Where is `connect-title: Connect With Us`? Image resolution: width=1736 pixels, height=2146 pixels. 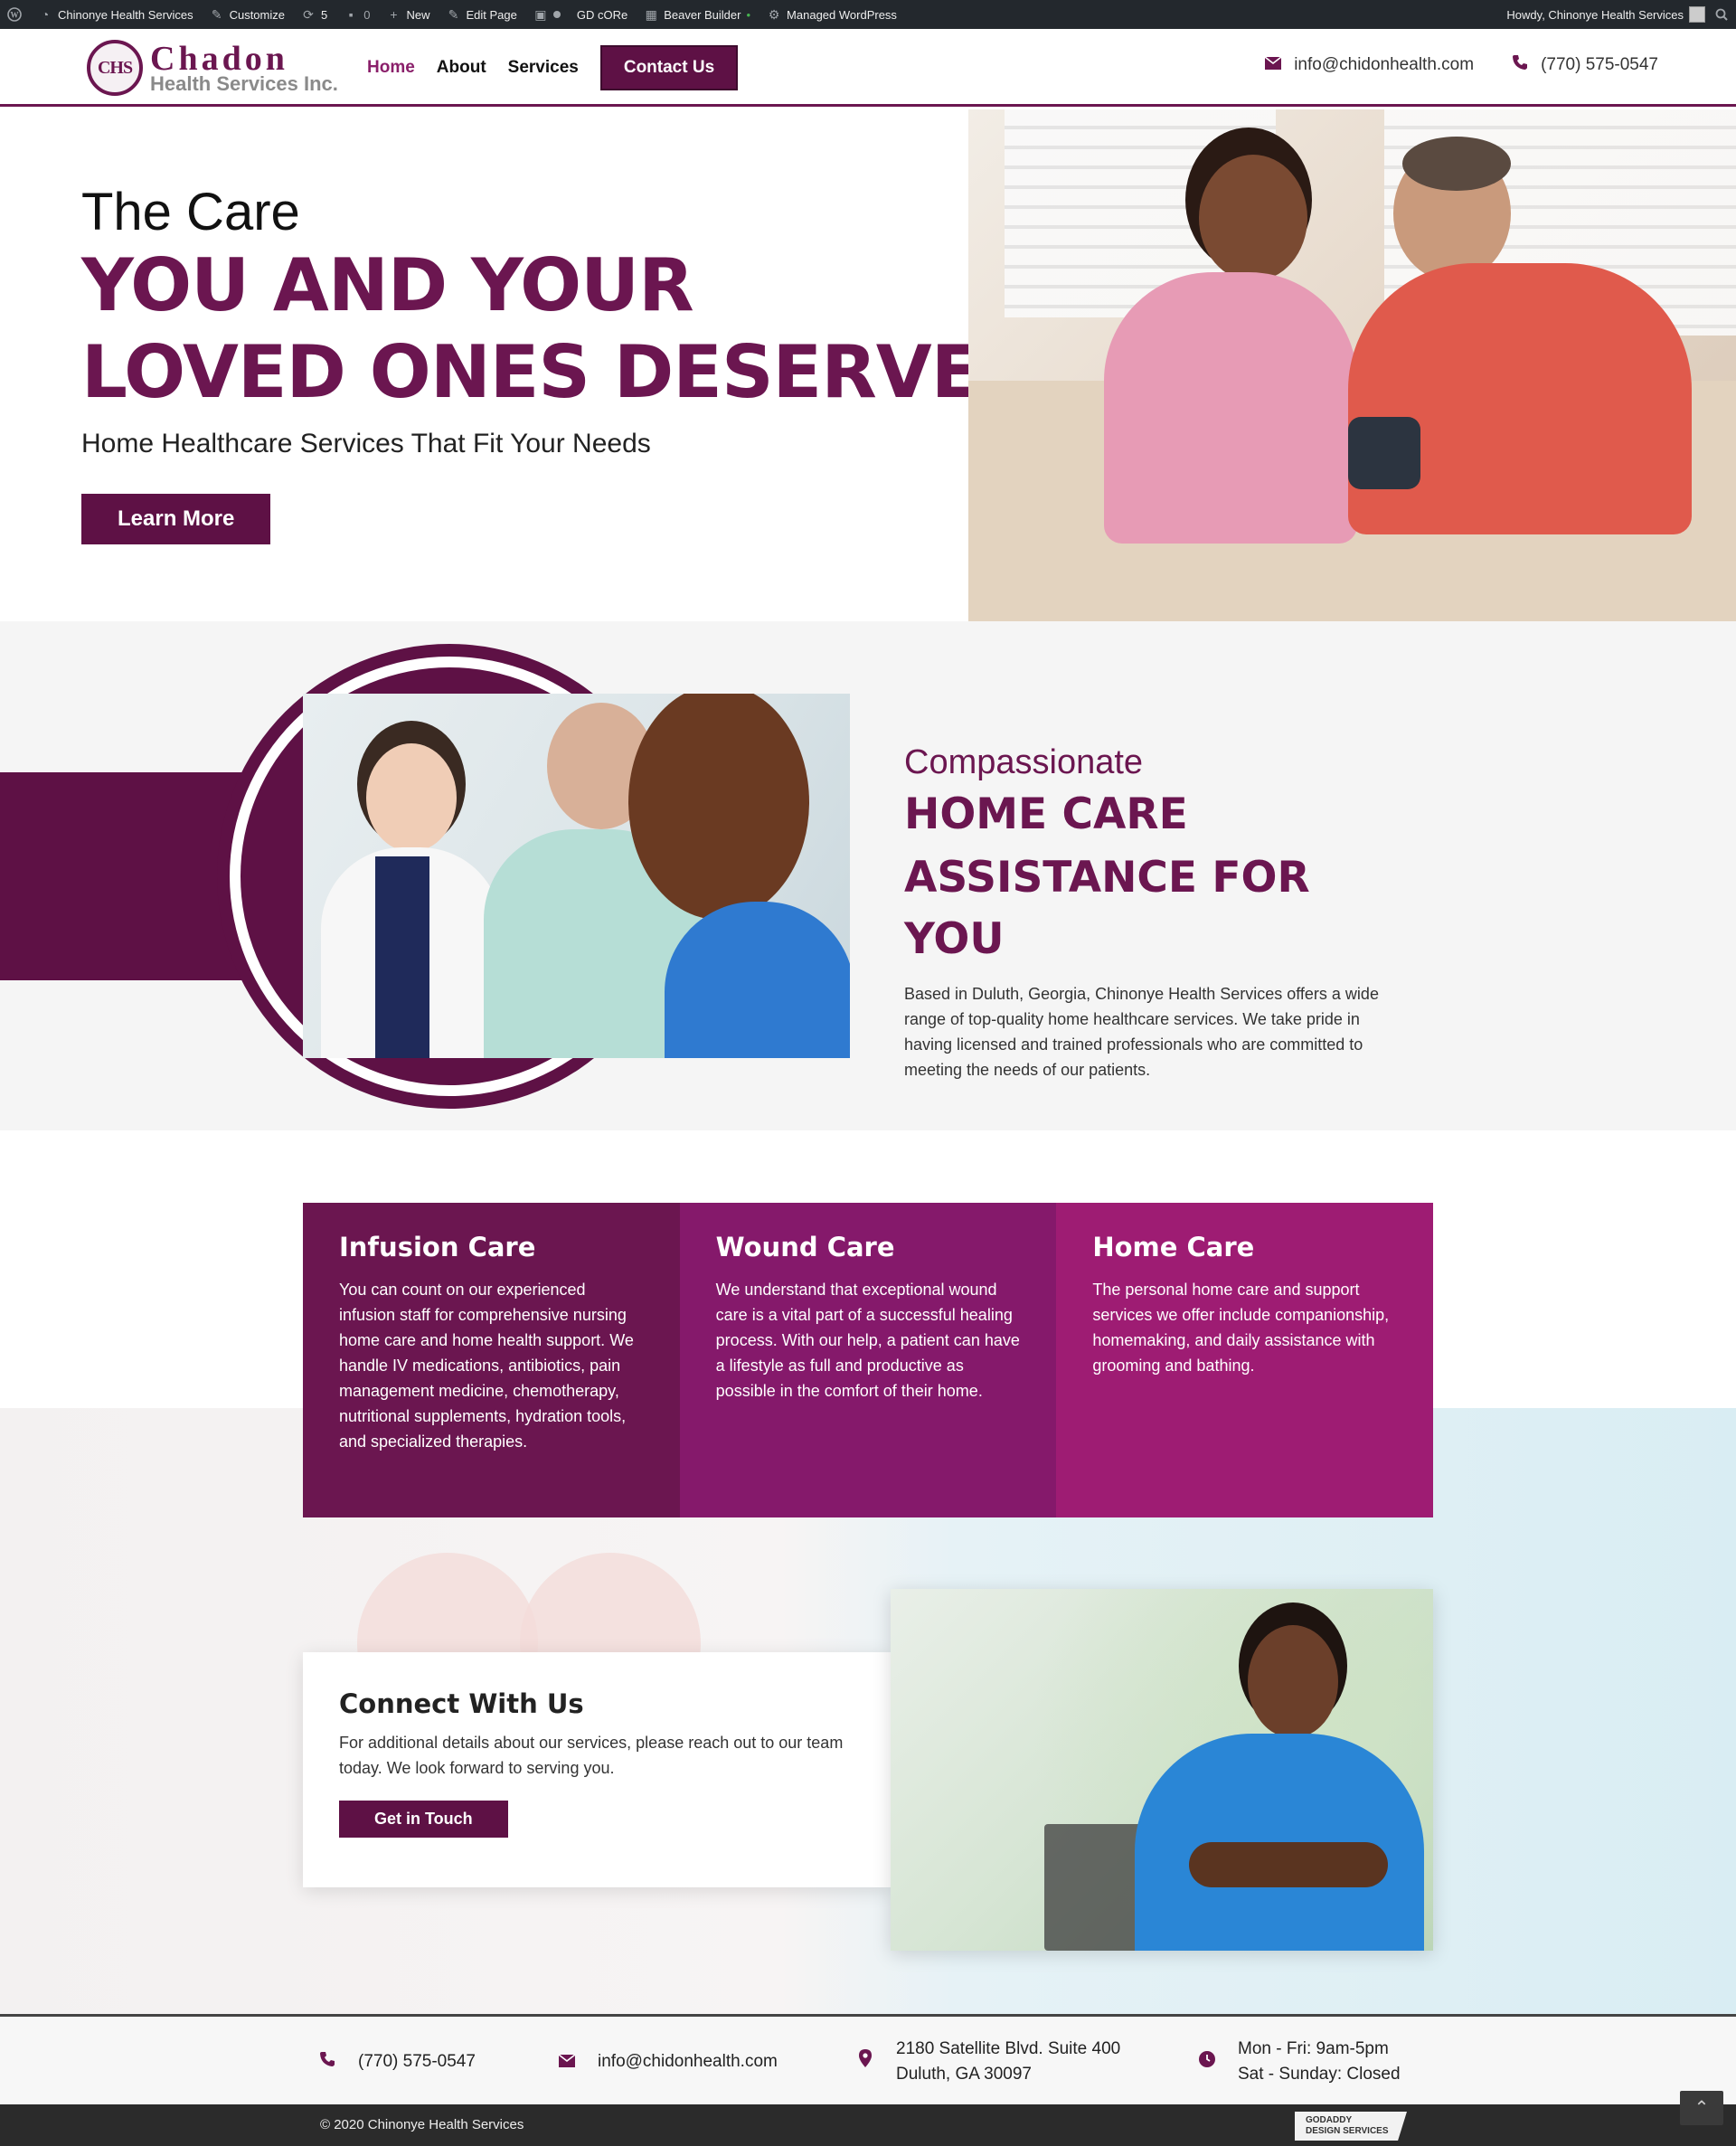
connect-title: Connect With Us is located at coordinates (462, 1703).